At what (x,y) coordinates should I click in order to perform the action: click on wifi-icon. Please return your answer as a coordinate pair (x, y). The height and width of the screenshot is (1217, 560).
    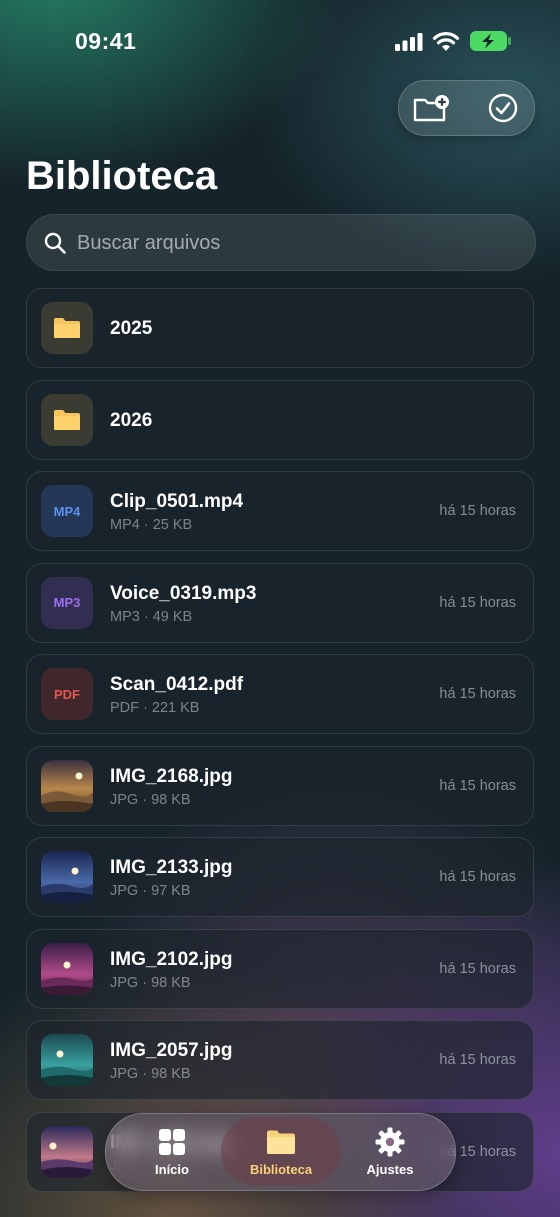
    Looking at the image, I should click on (446, 41).